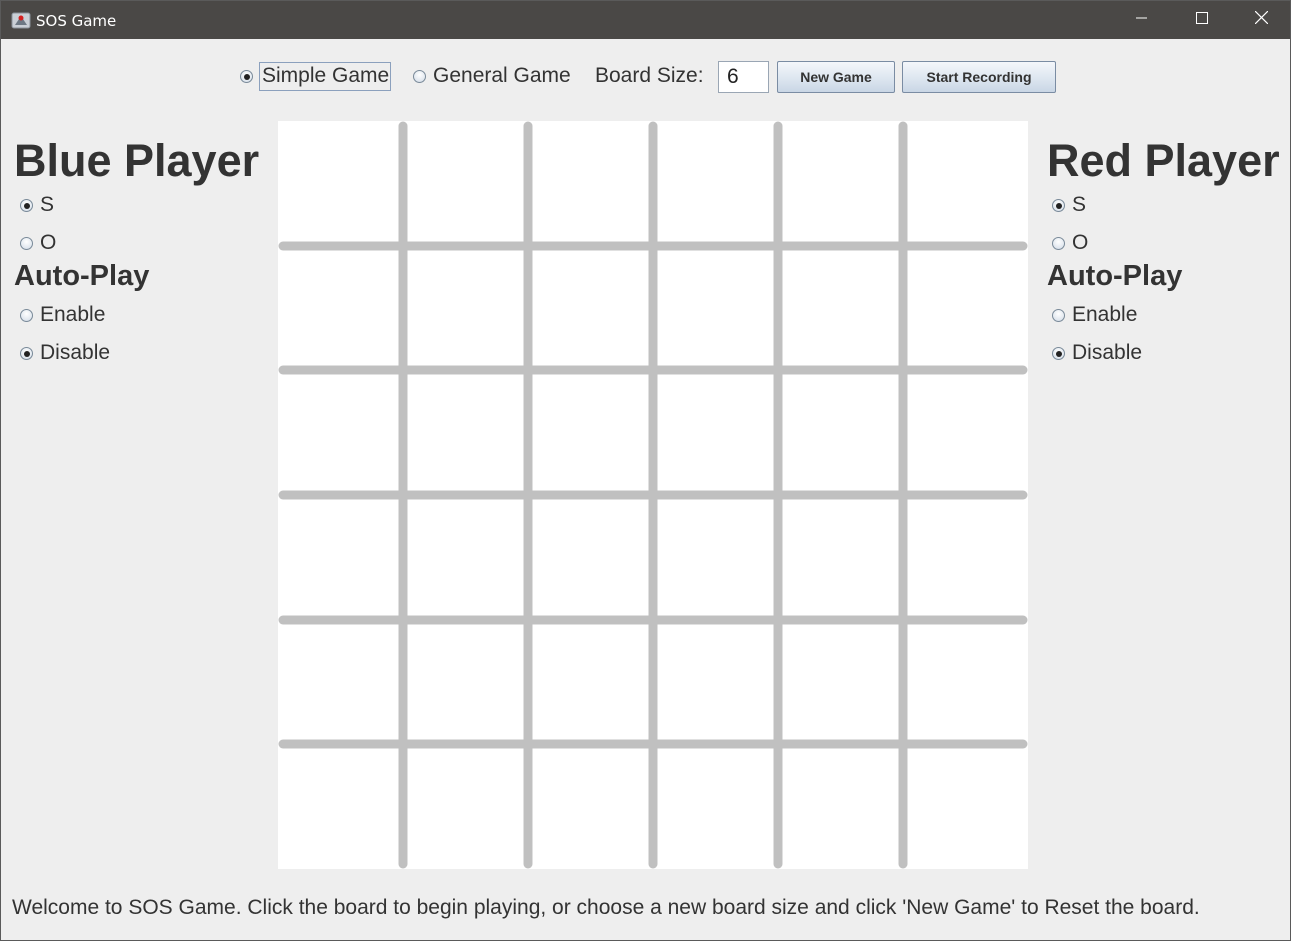  What do you see at coordinates (137, 160) in the screenshot?
I see `blue-player-title: Blue Player` at bounding box center [137, 160].